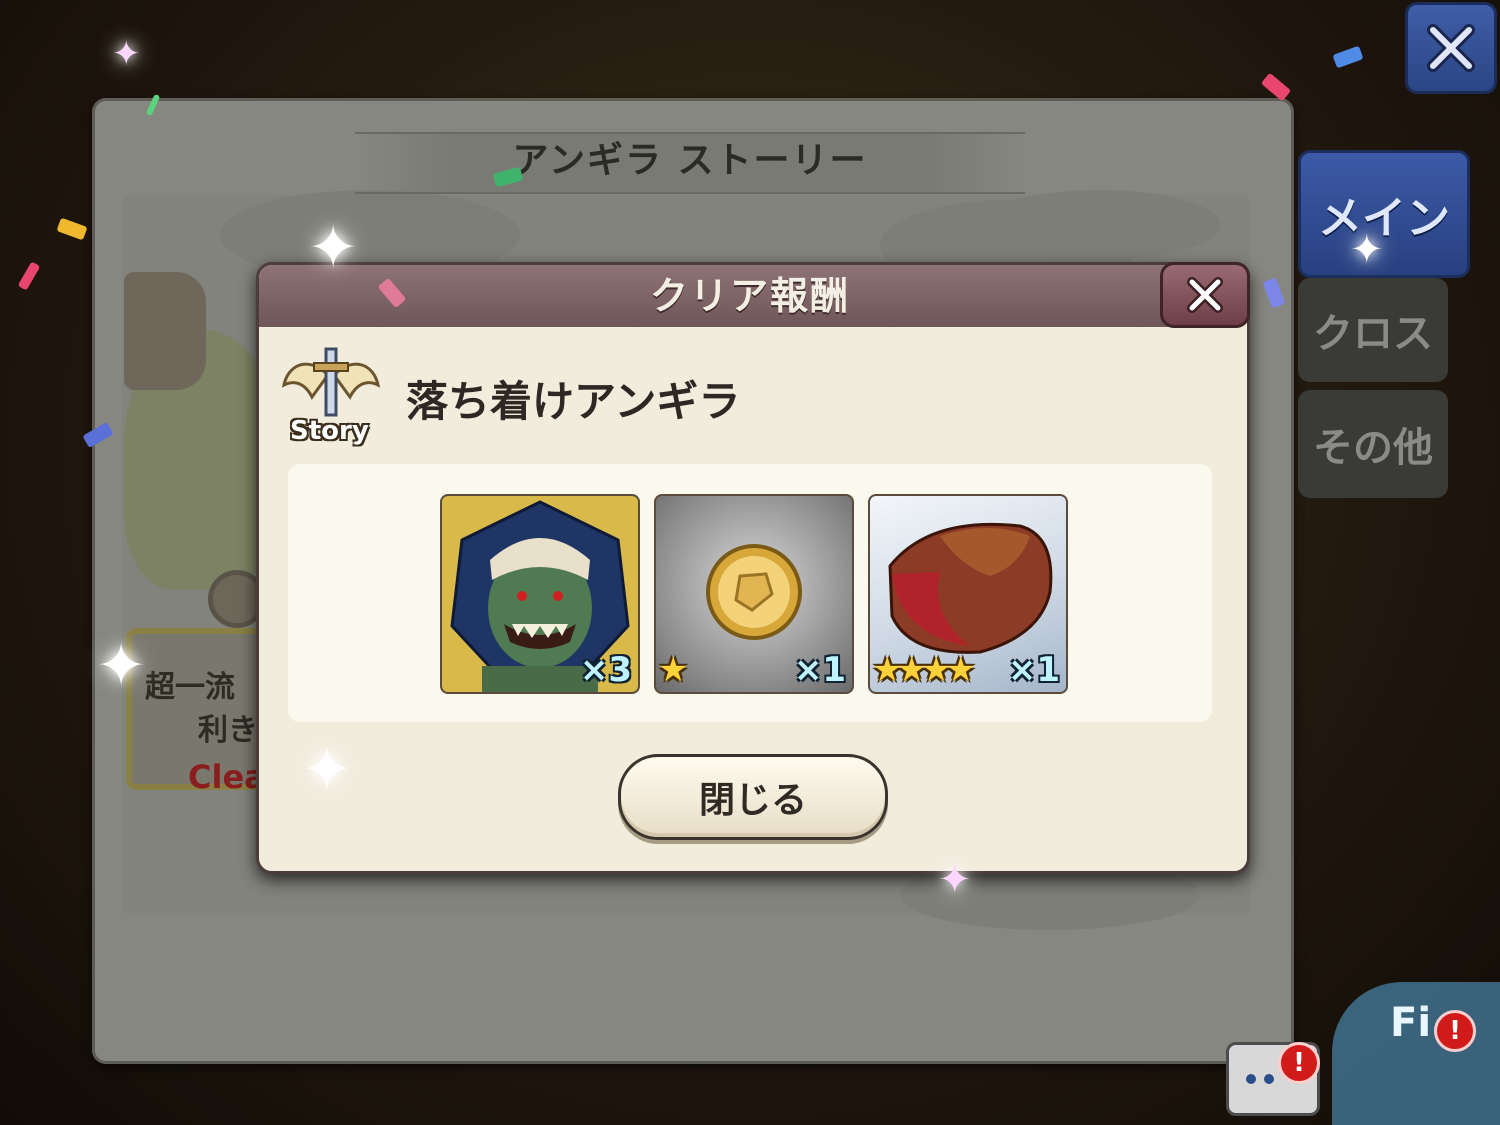 This screenshot has height=1125, width=1500. Describe the element at coordinates (1384, 214) in the screenshot. I see `tab-main: メイン` at that location.